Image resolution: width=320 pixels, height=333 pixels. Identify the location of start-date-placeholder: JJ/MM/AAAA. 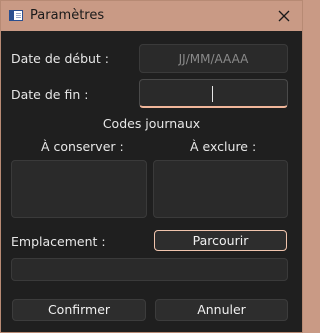
(213, 59).